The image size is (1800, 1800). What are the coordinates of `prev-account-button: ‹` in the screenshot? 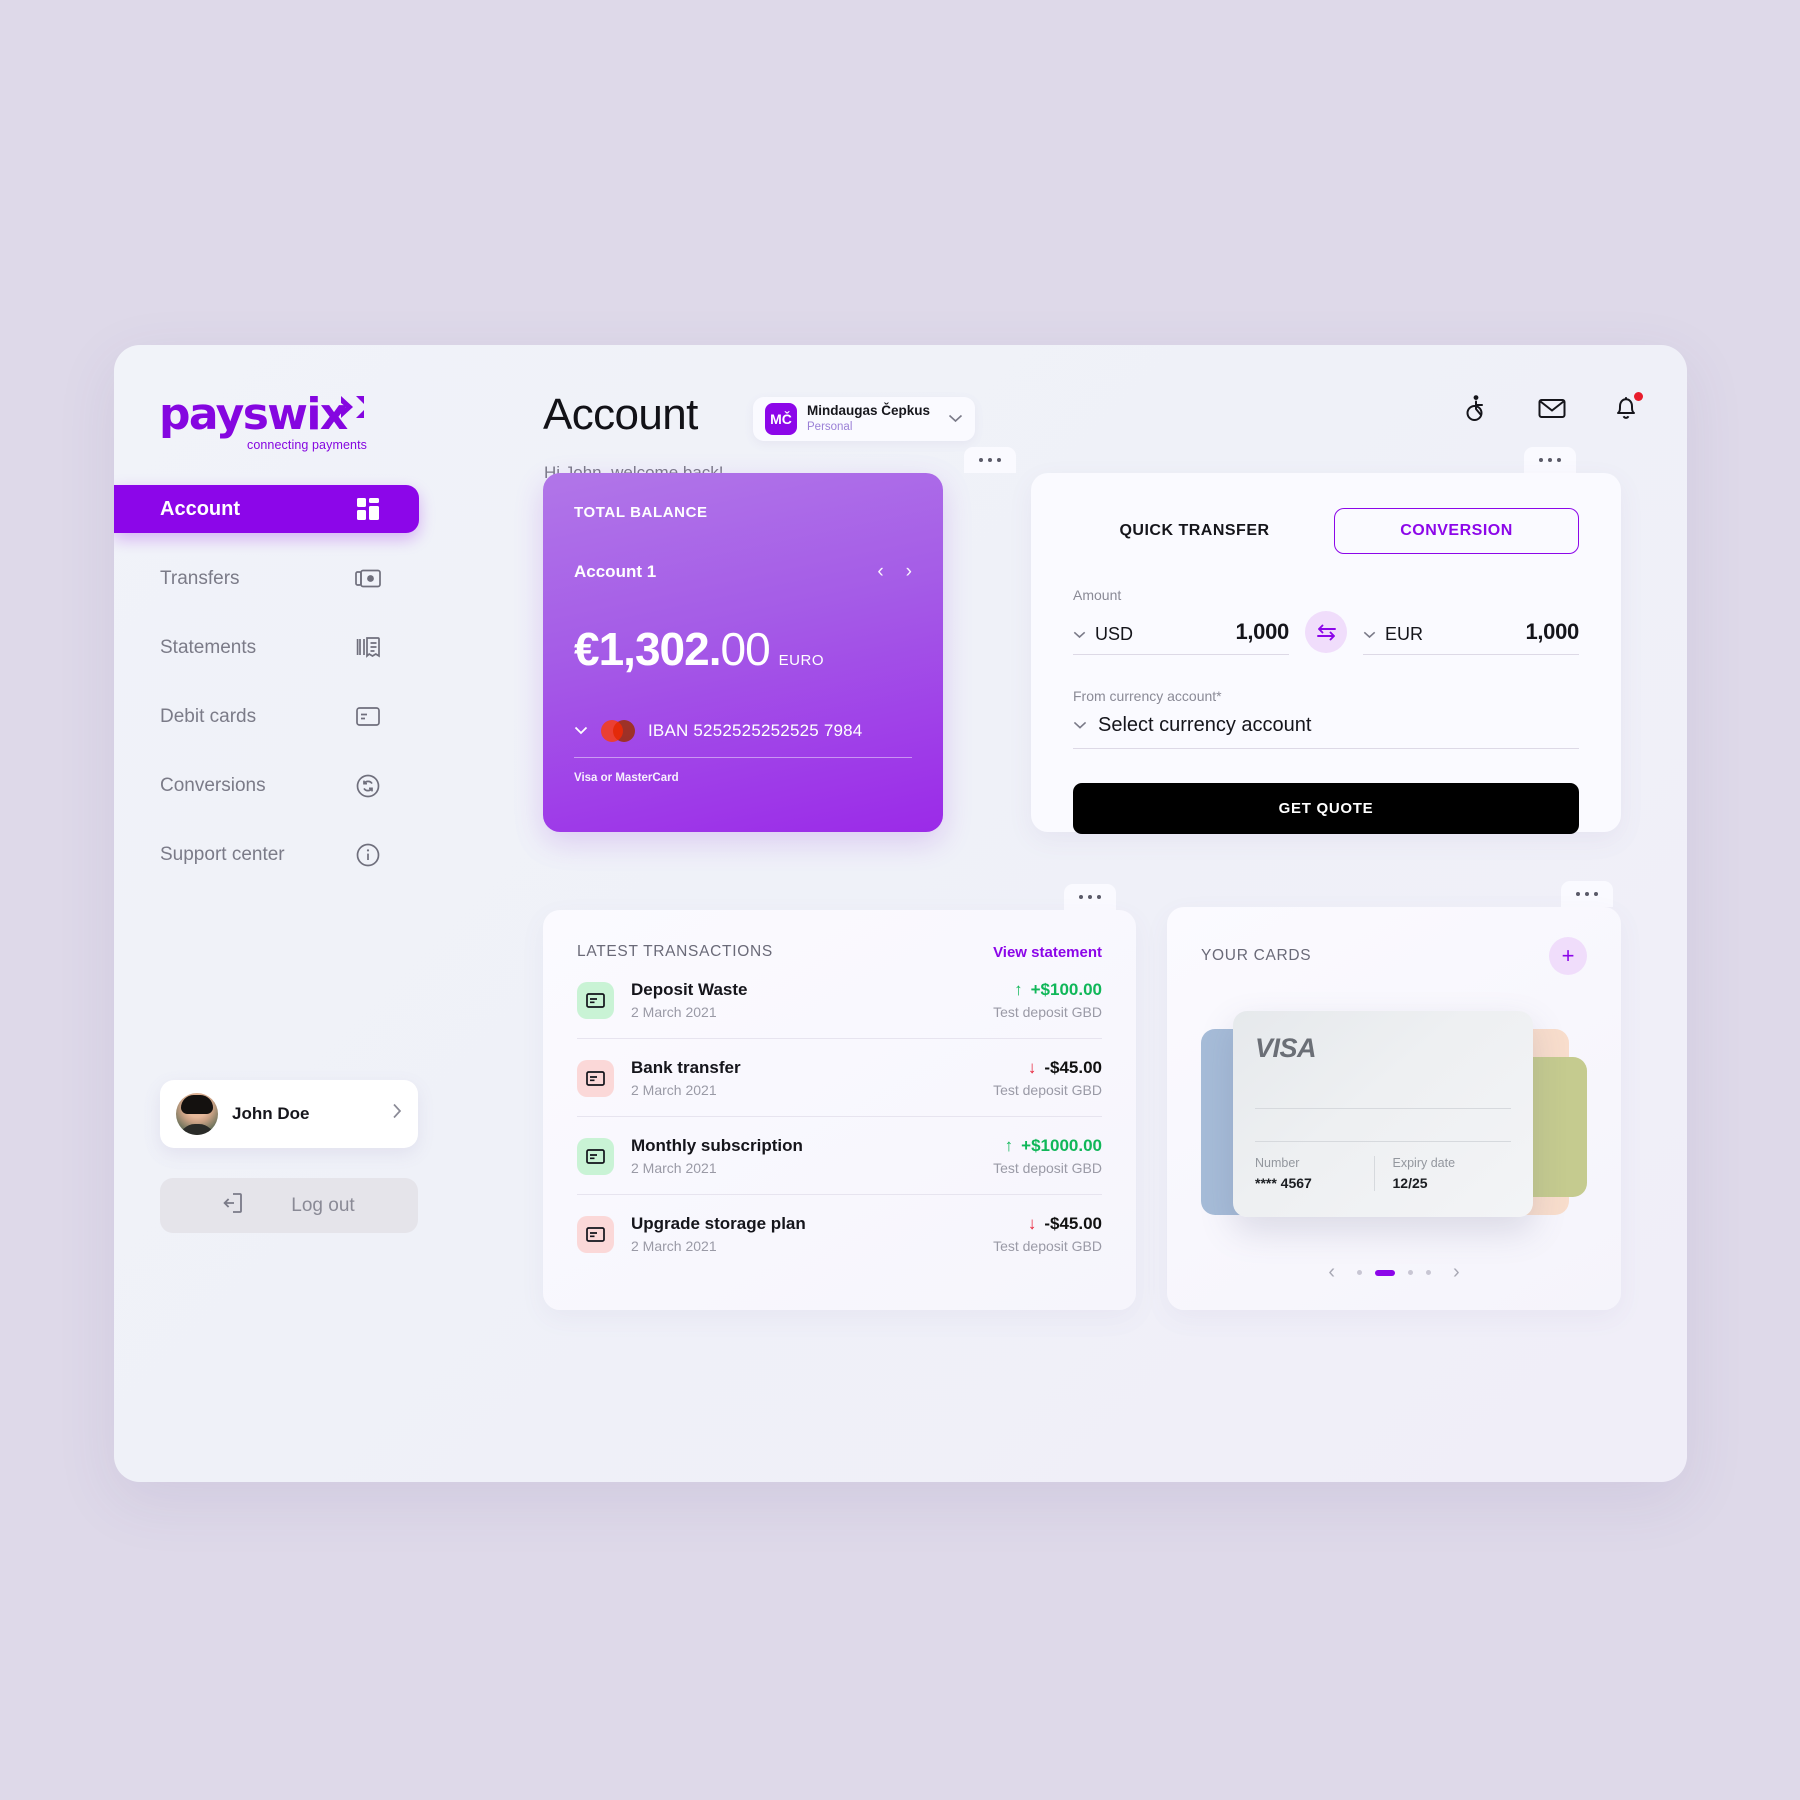 It's located at (880, 572).